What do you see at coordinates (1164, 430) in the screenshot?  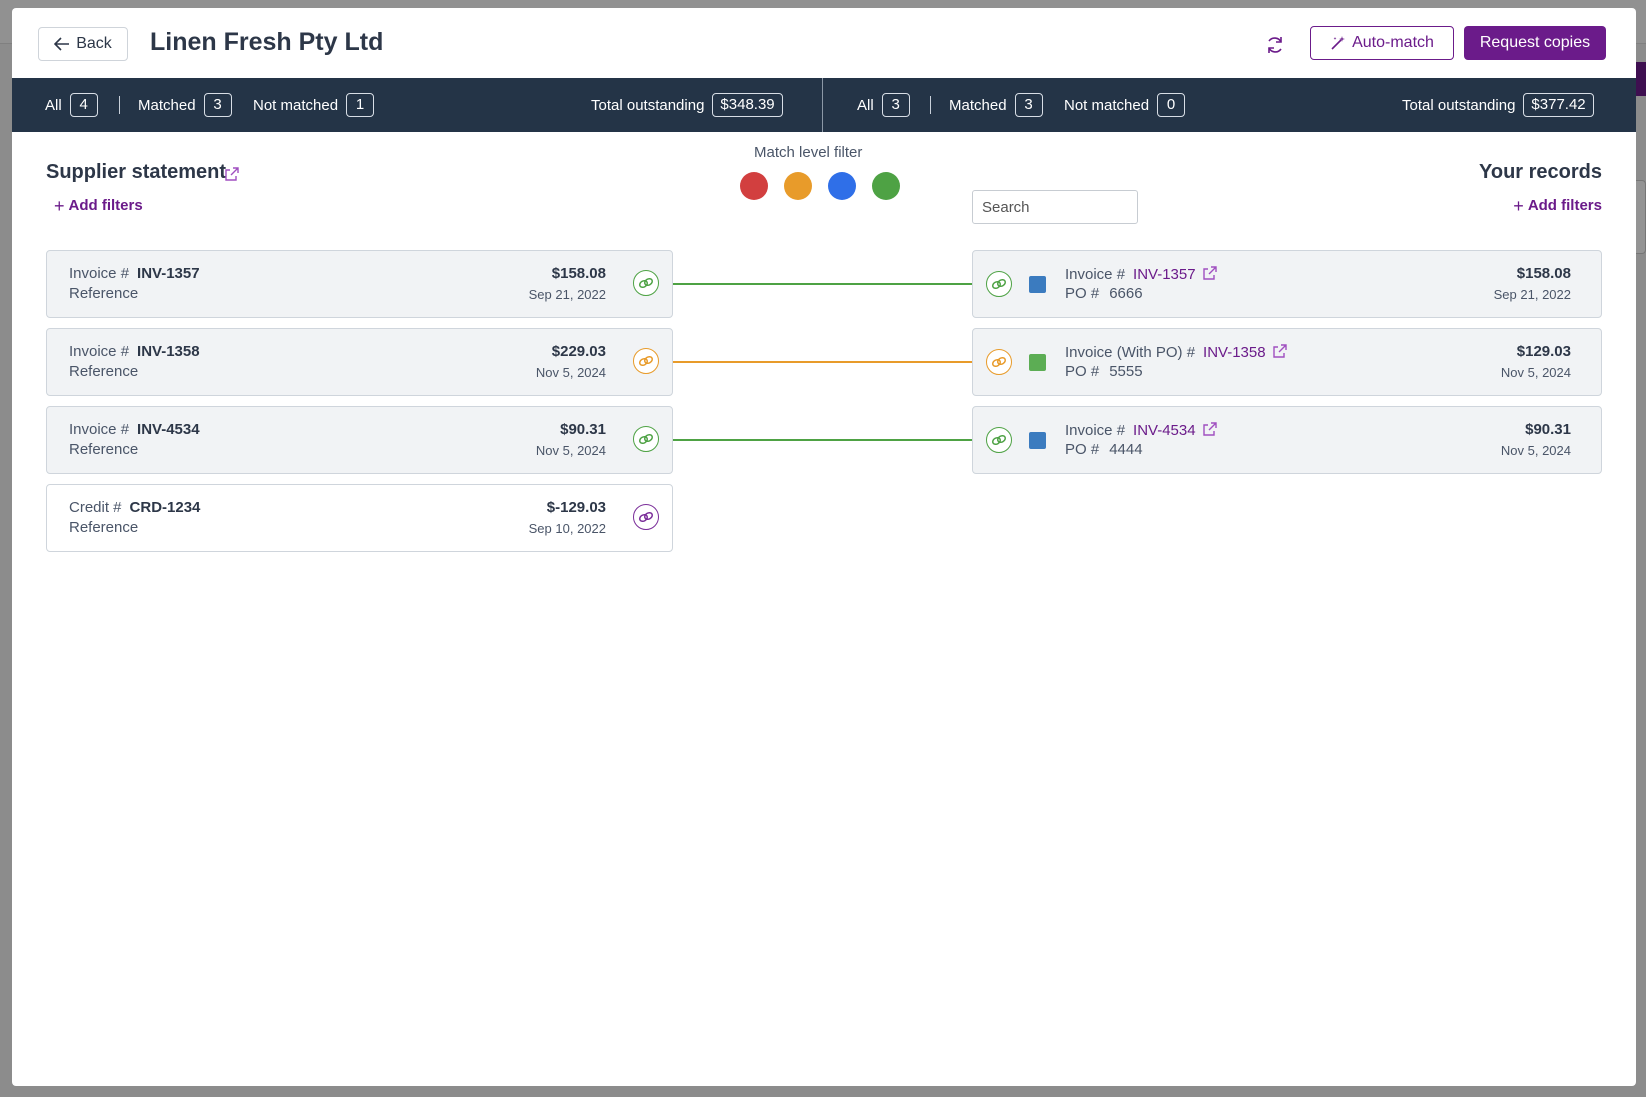 I see `invoice-link: INV-4534` at bounding box center [1164, 430].